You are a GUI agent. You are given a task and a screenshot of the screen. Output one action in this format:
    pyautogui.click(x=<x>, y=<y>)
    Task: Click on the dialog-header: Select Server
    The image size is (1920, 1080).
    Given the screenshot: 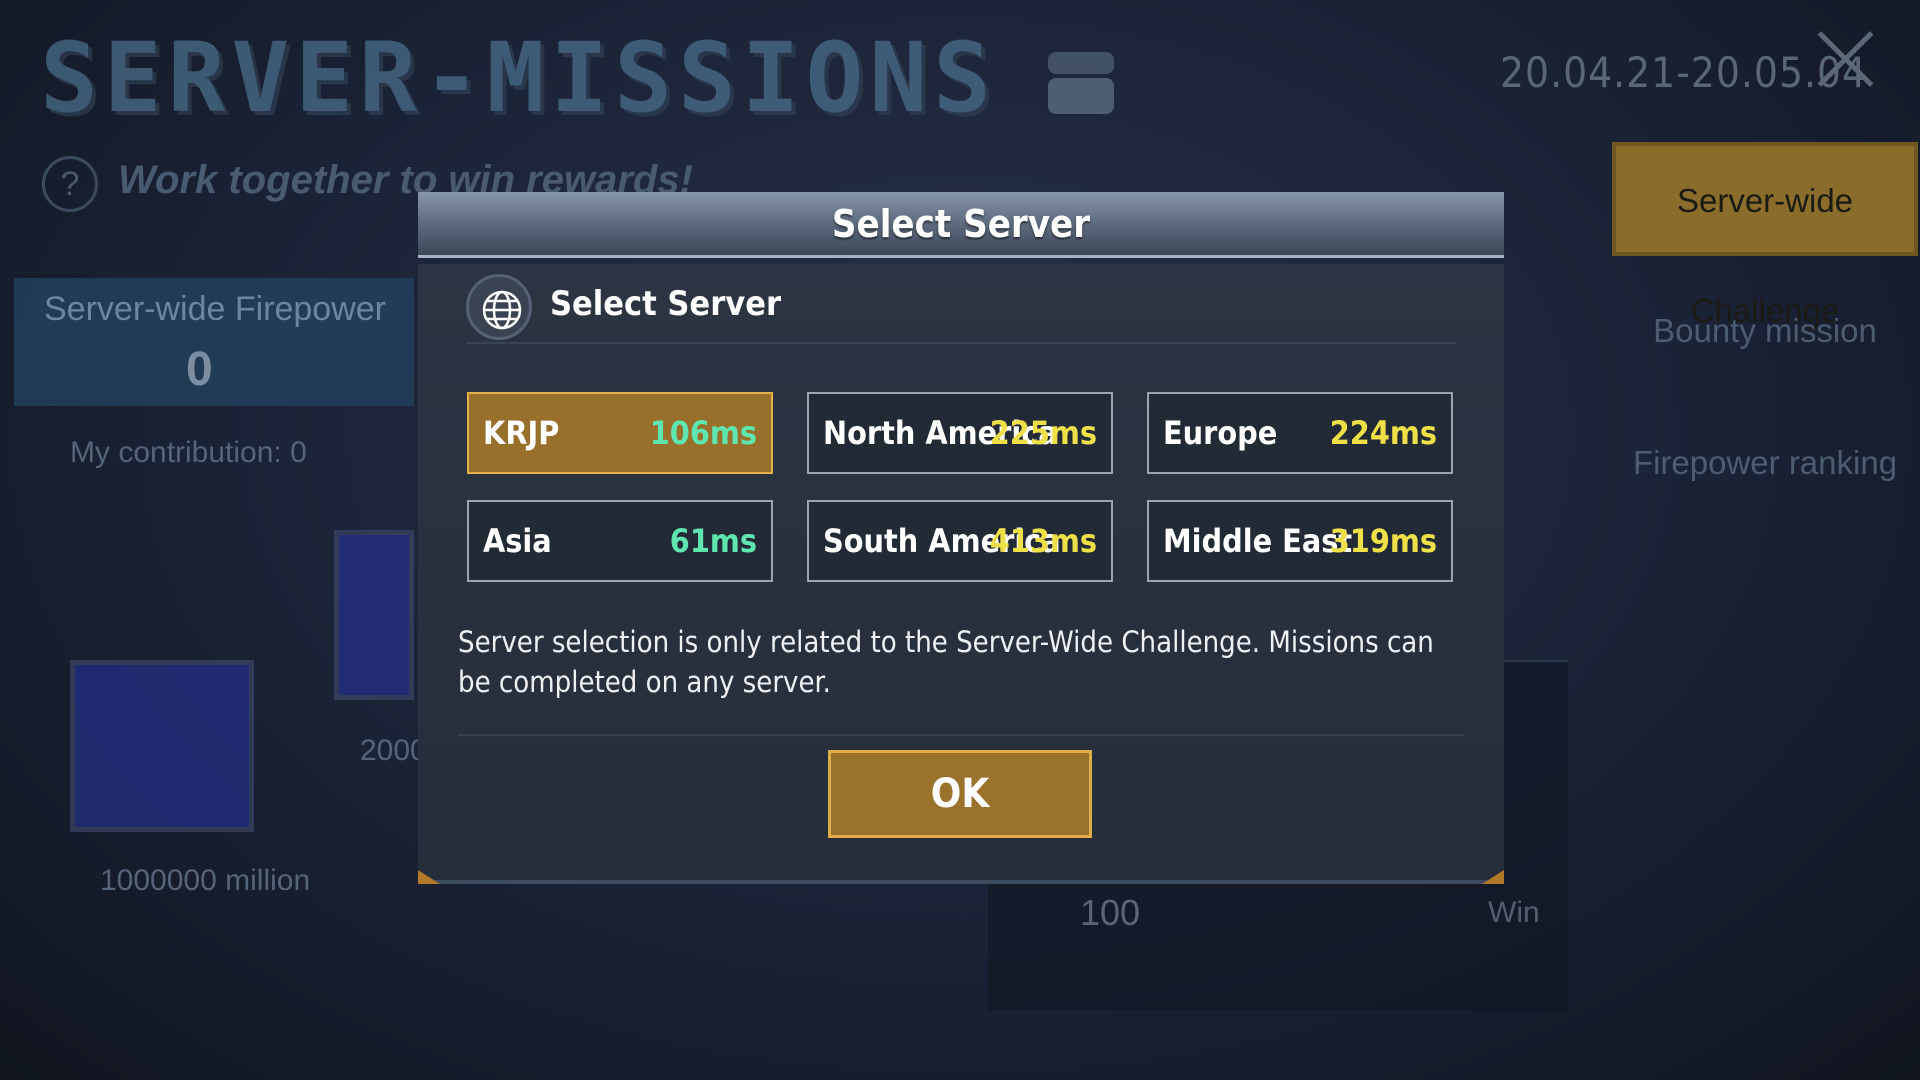 What is the action you would take?
    pyautogui.click(x=961, y=225)
    